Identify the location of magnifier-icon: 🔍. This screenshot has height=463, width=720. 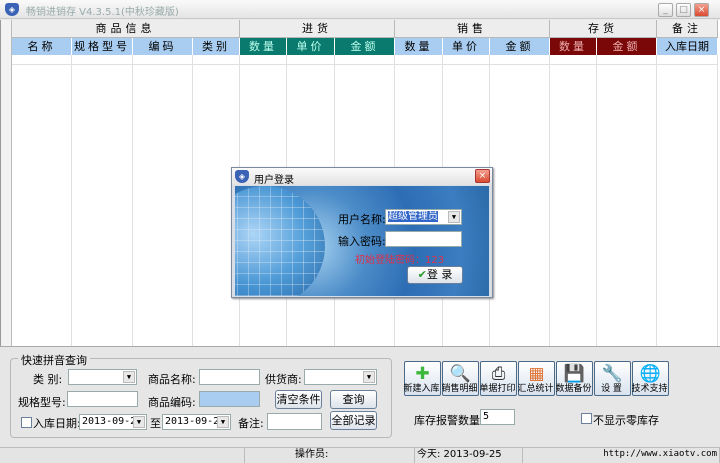
(460, 374).